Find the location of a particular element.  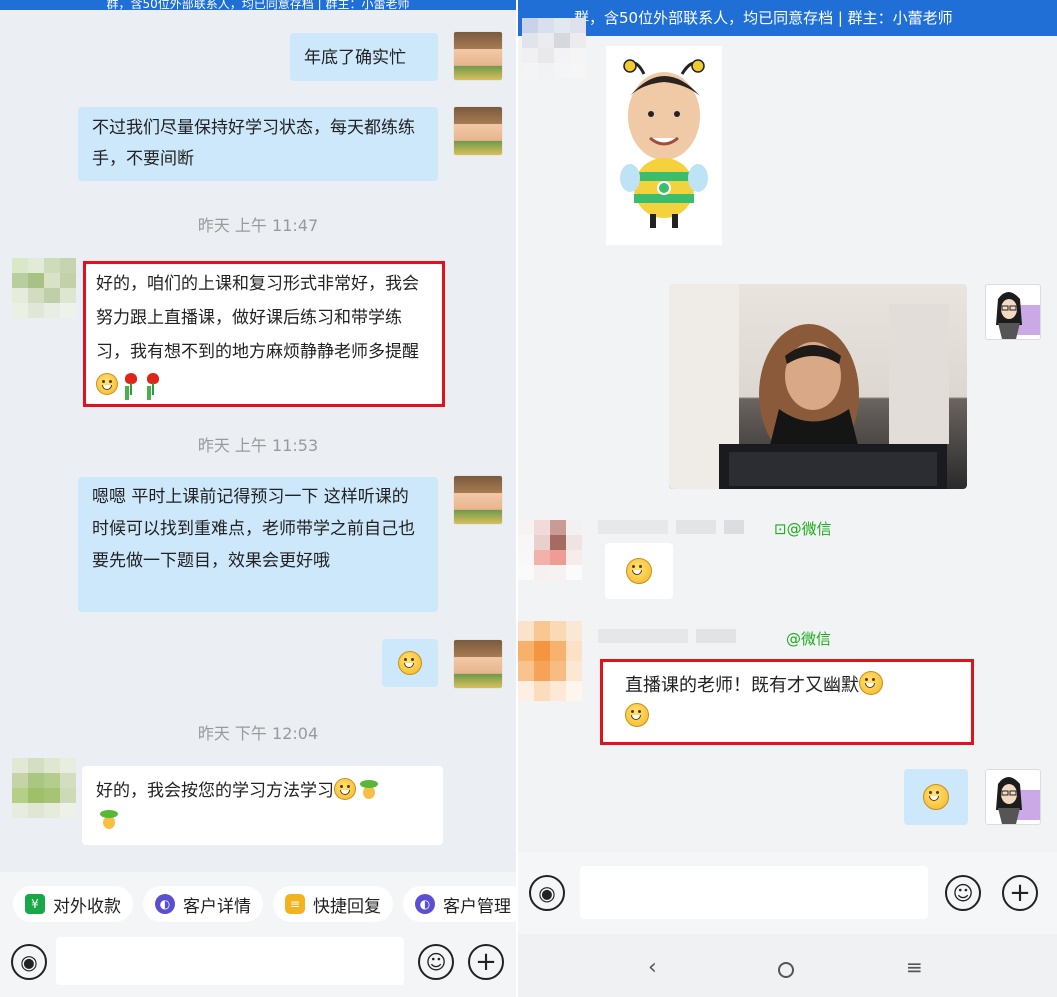

bee-sticker is located at coordinates (664, 145).